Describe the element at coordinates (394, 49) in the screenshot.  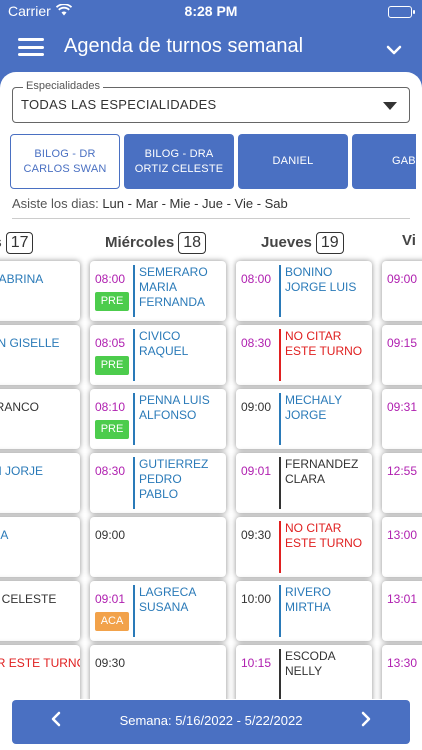
I see `chevron-down-icon` at that location.